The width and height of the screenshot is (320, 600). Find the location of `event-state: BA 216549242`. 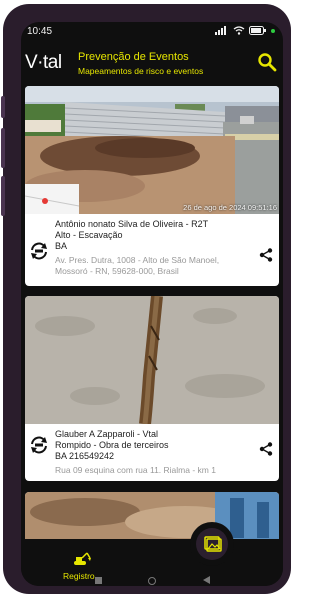

event-state: BA 216549242 is located at coordinates (85, 456).